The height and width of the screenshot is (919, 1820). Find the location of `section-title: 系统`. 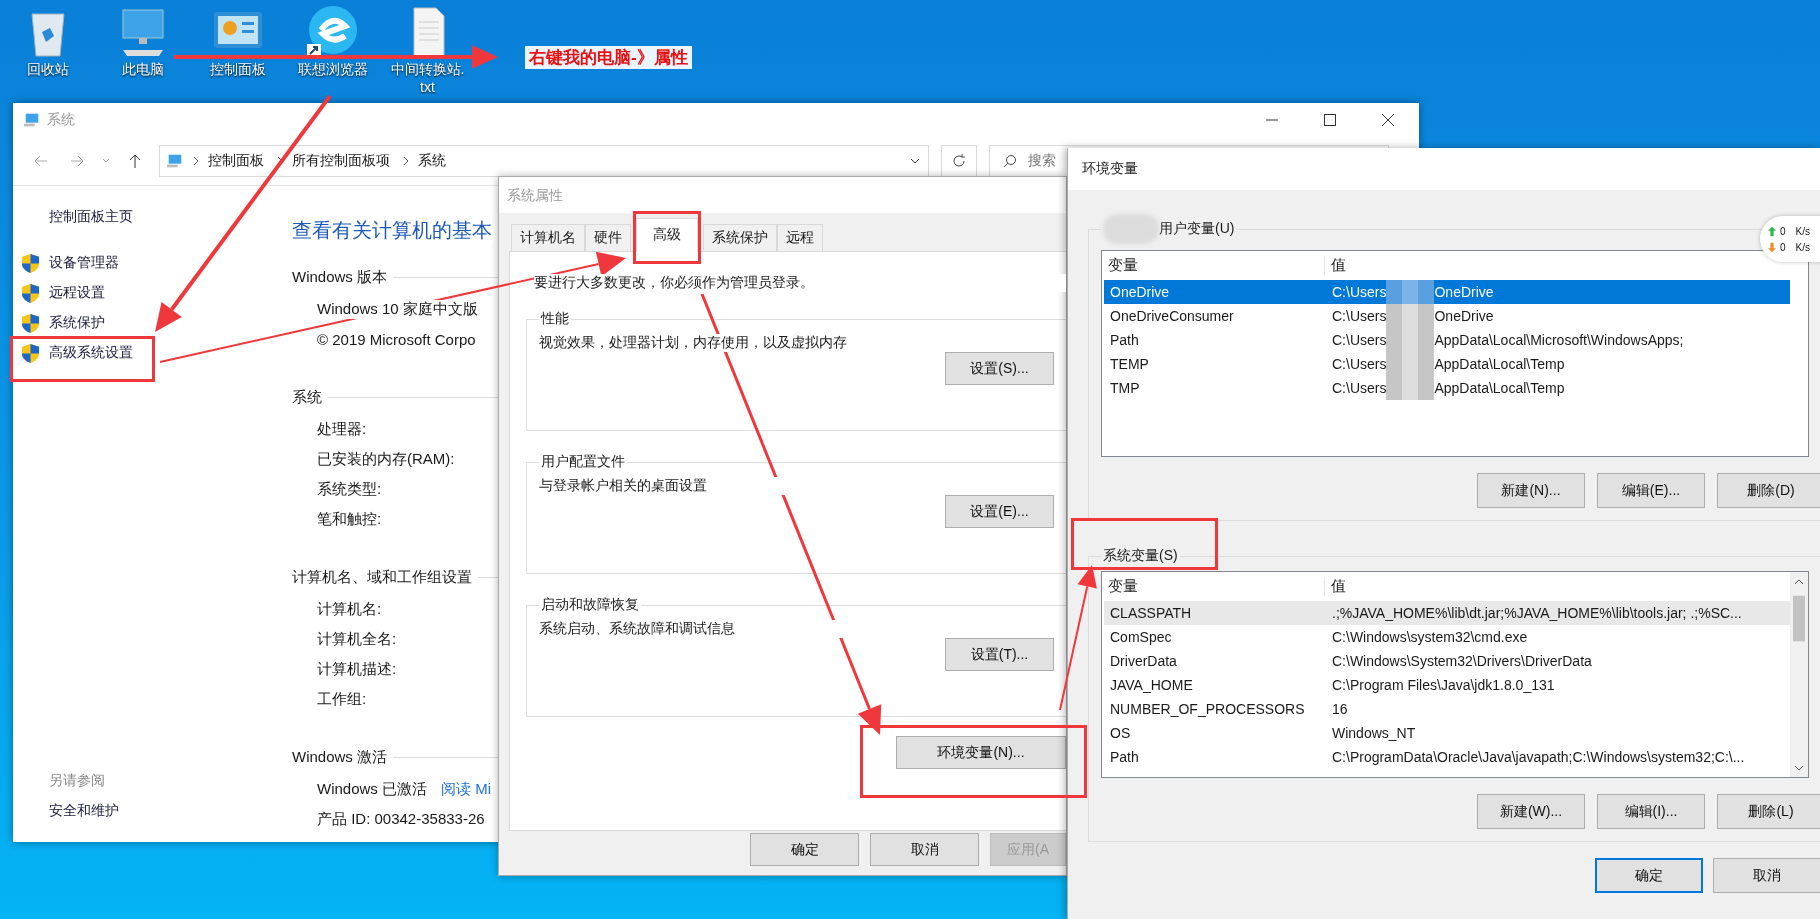

section-title: 系统 is located at coordinates (307, 397).